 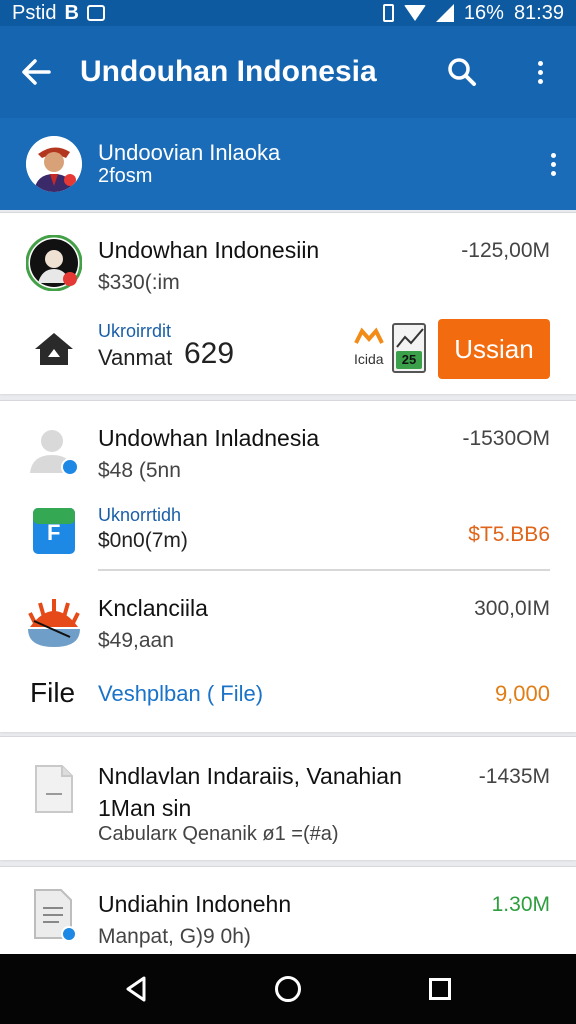 I want to click on list-item: Undowhan Indonesiin $330(:im -125,00M, so click(x=288, y=263).